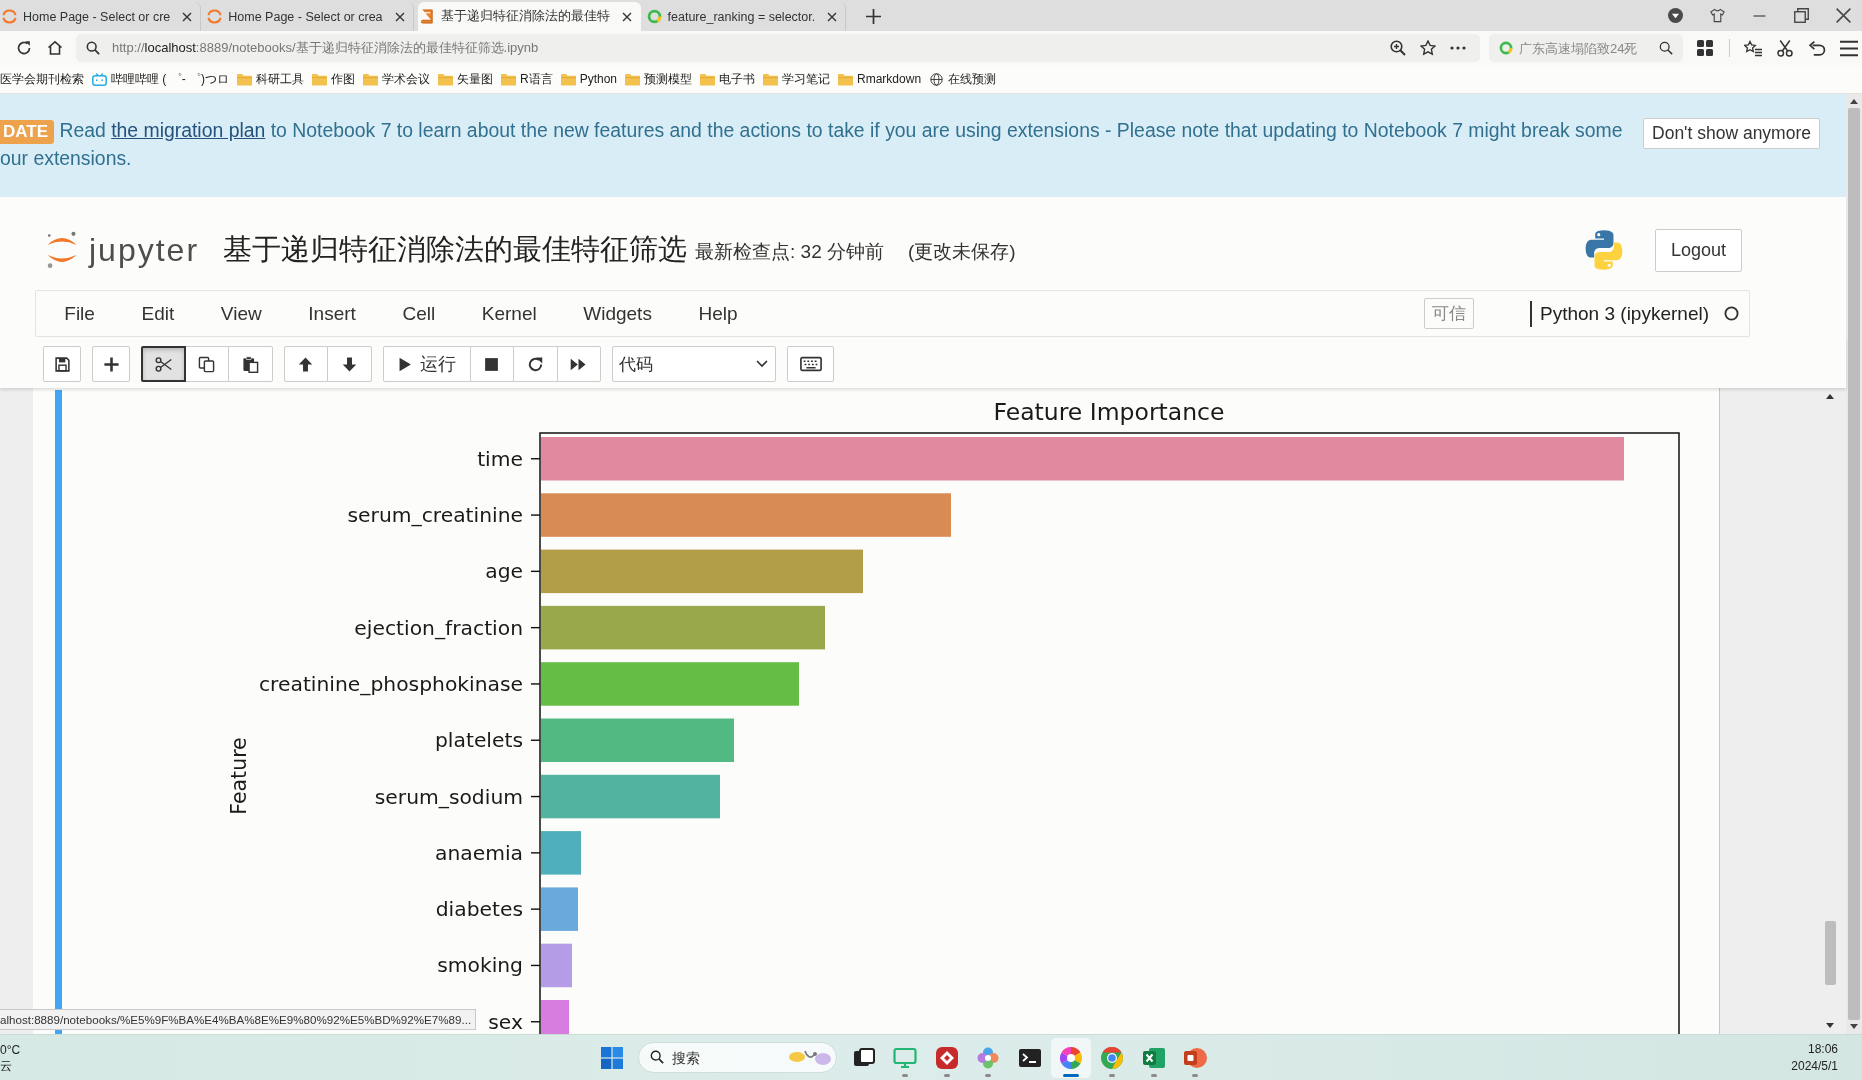 This screenshot has width=1862, height=1080. Describe the element at coordinates (612, 1057) in the screenshot. I see `start-icon` at that location.